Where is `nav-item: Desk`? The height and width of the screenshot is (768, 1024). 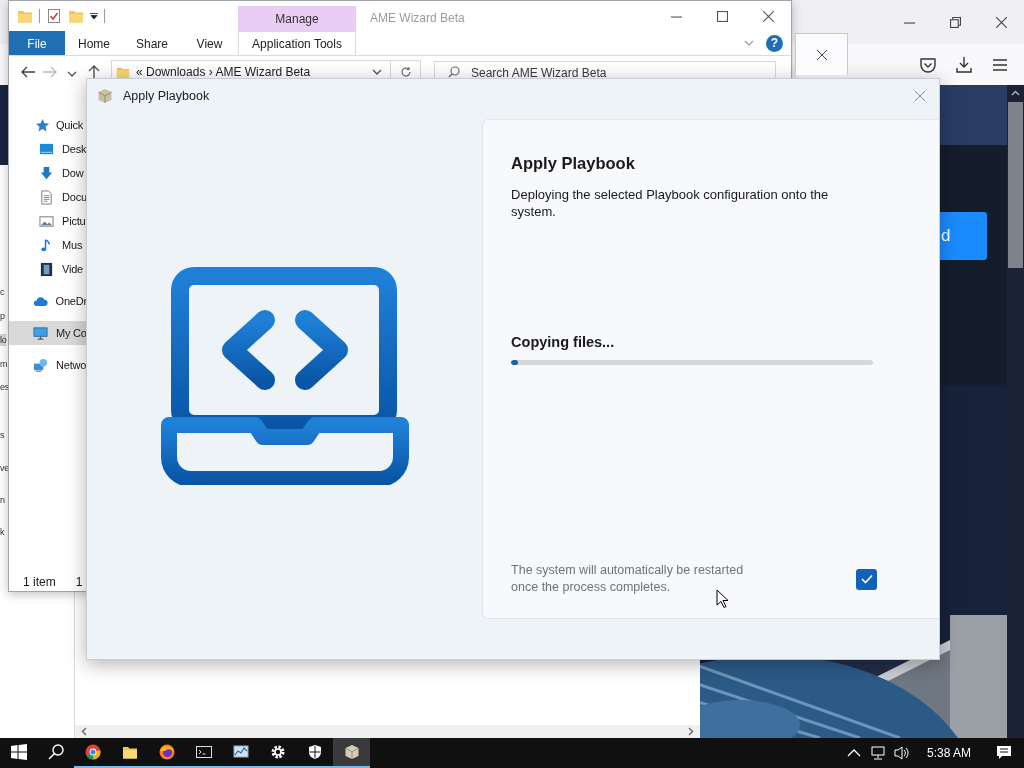 nav-item: Desk is located at coordinates (48, 149).